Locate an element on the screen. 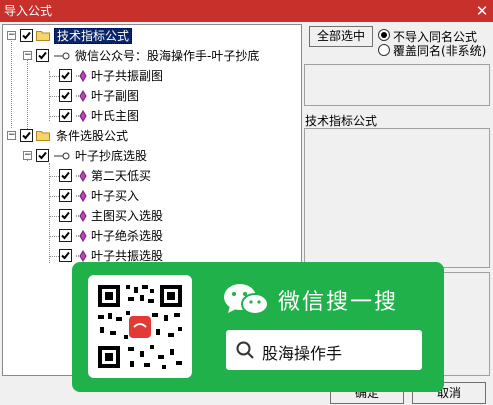 The height and width of the screenshot is (405, 493). tree-node-formula: 叶子买入 is located at coordinates (152, 196).